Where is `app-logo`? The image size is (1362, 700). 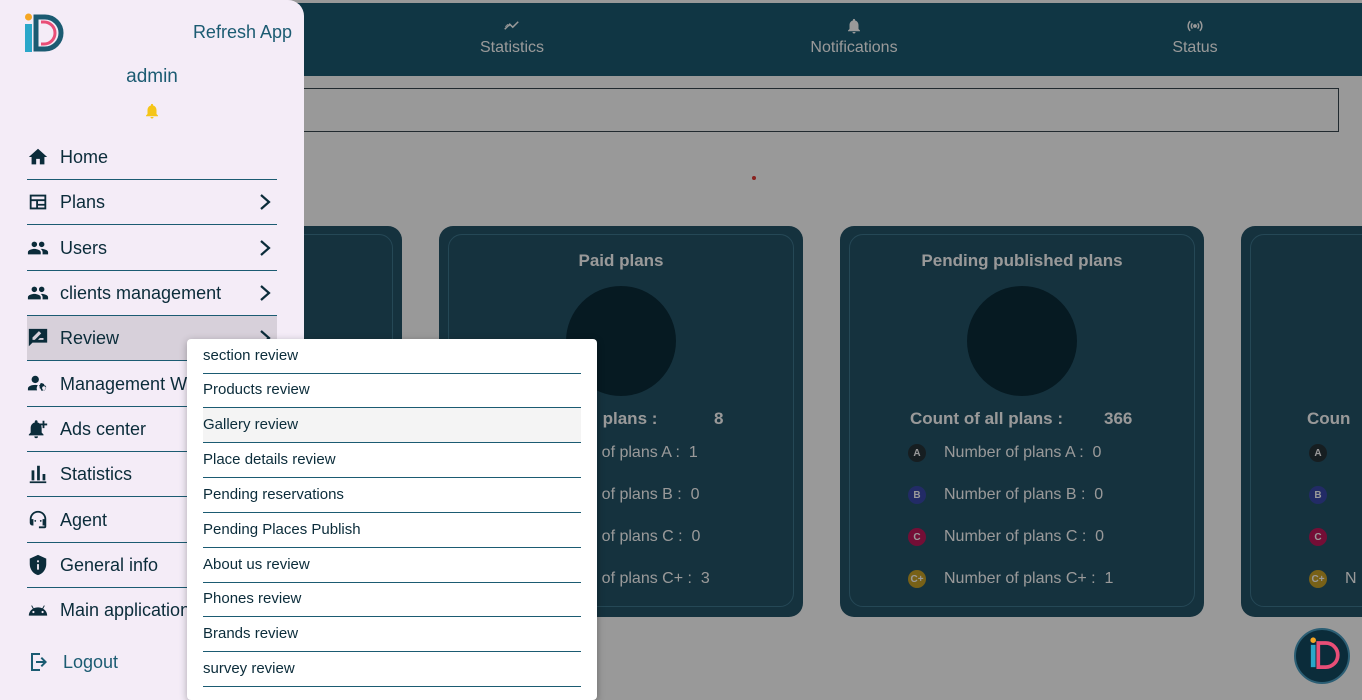
app-logo is located at coordinates (44, 32).